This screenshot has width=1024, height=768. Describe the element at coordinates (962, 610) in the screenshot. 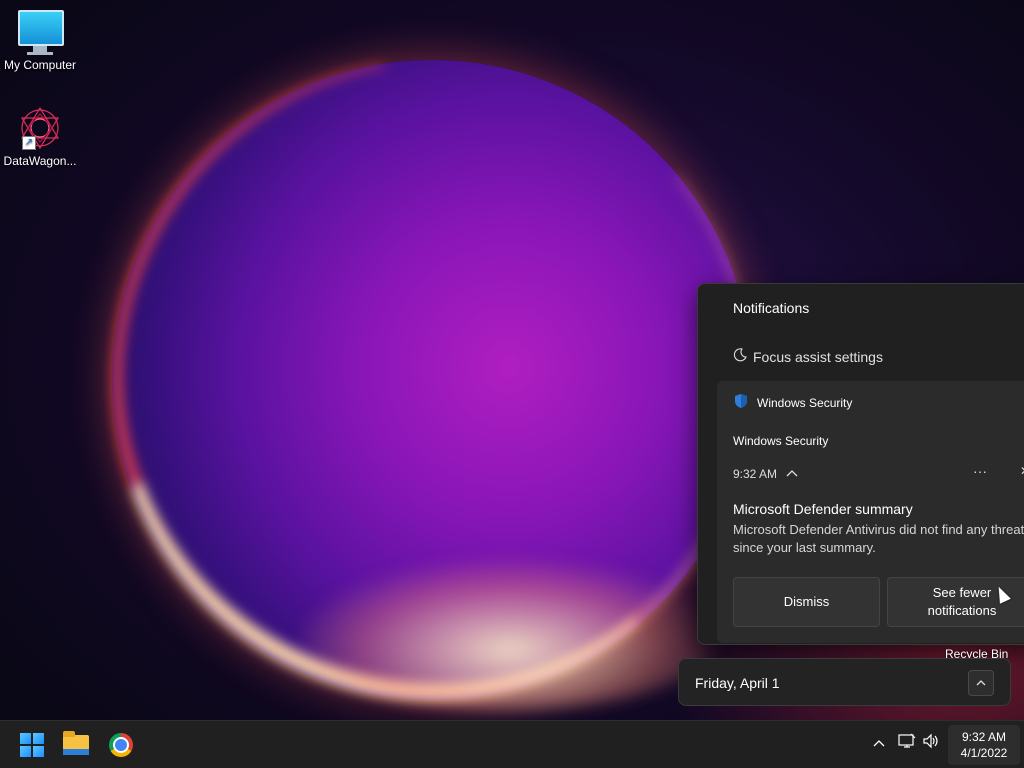

I see `see-fewer-label-line2: notifications` at that location.